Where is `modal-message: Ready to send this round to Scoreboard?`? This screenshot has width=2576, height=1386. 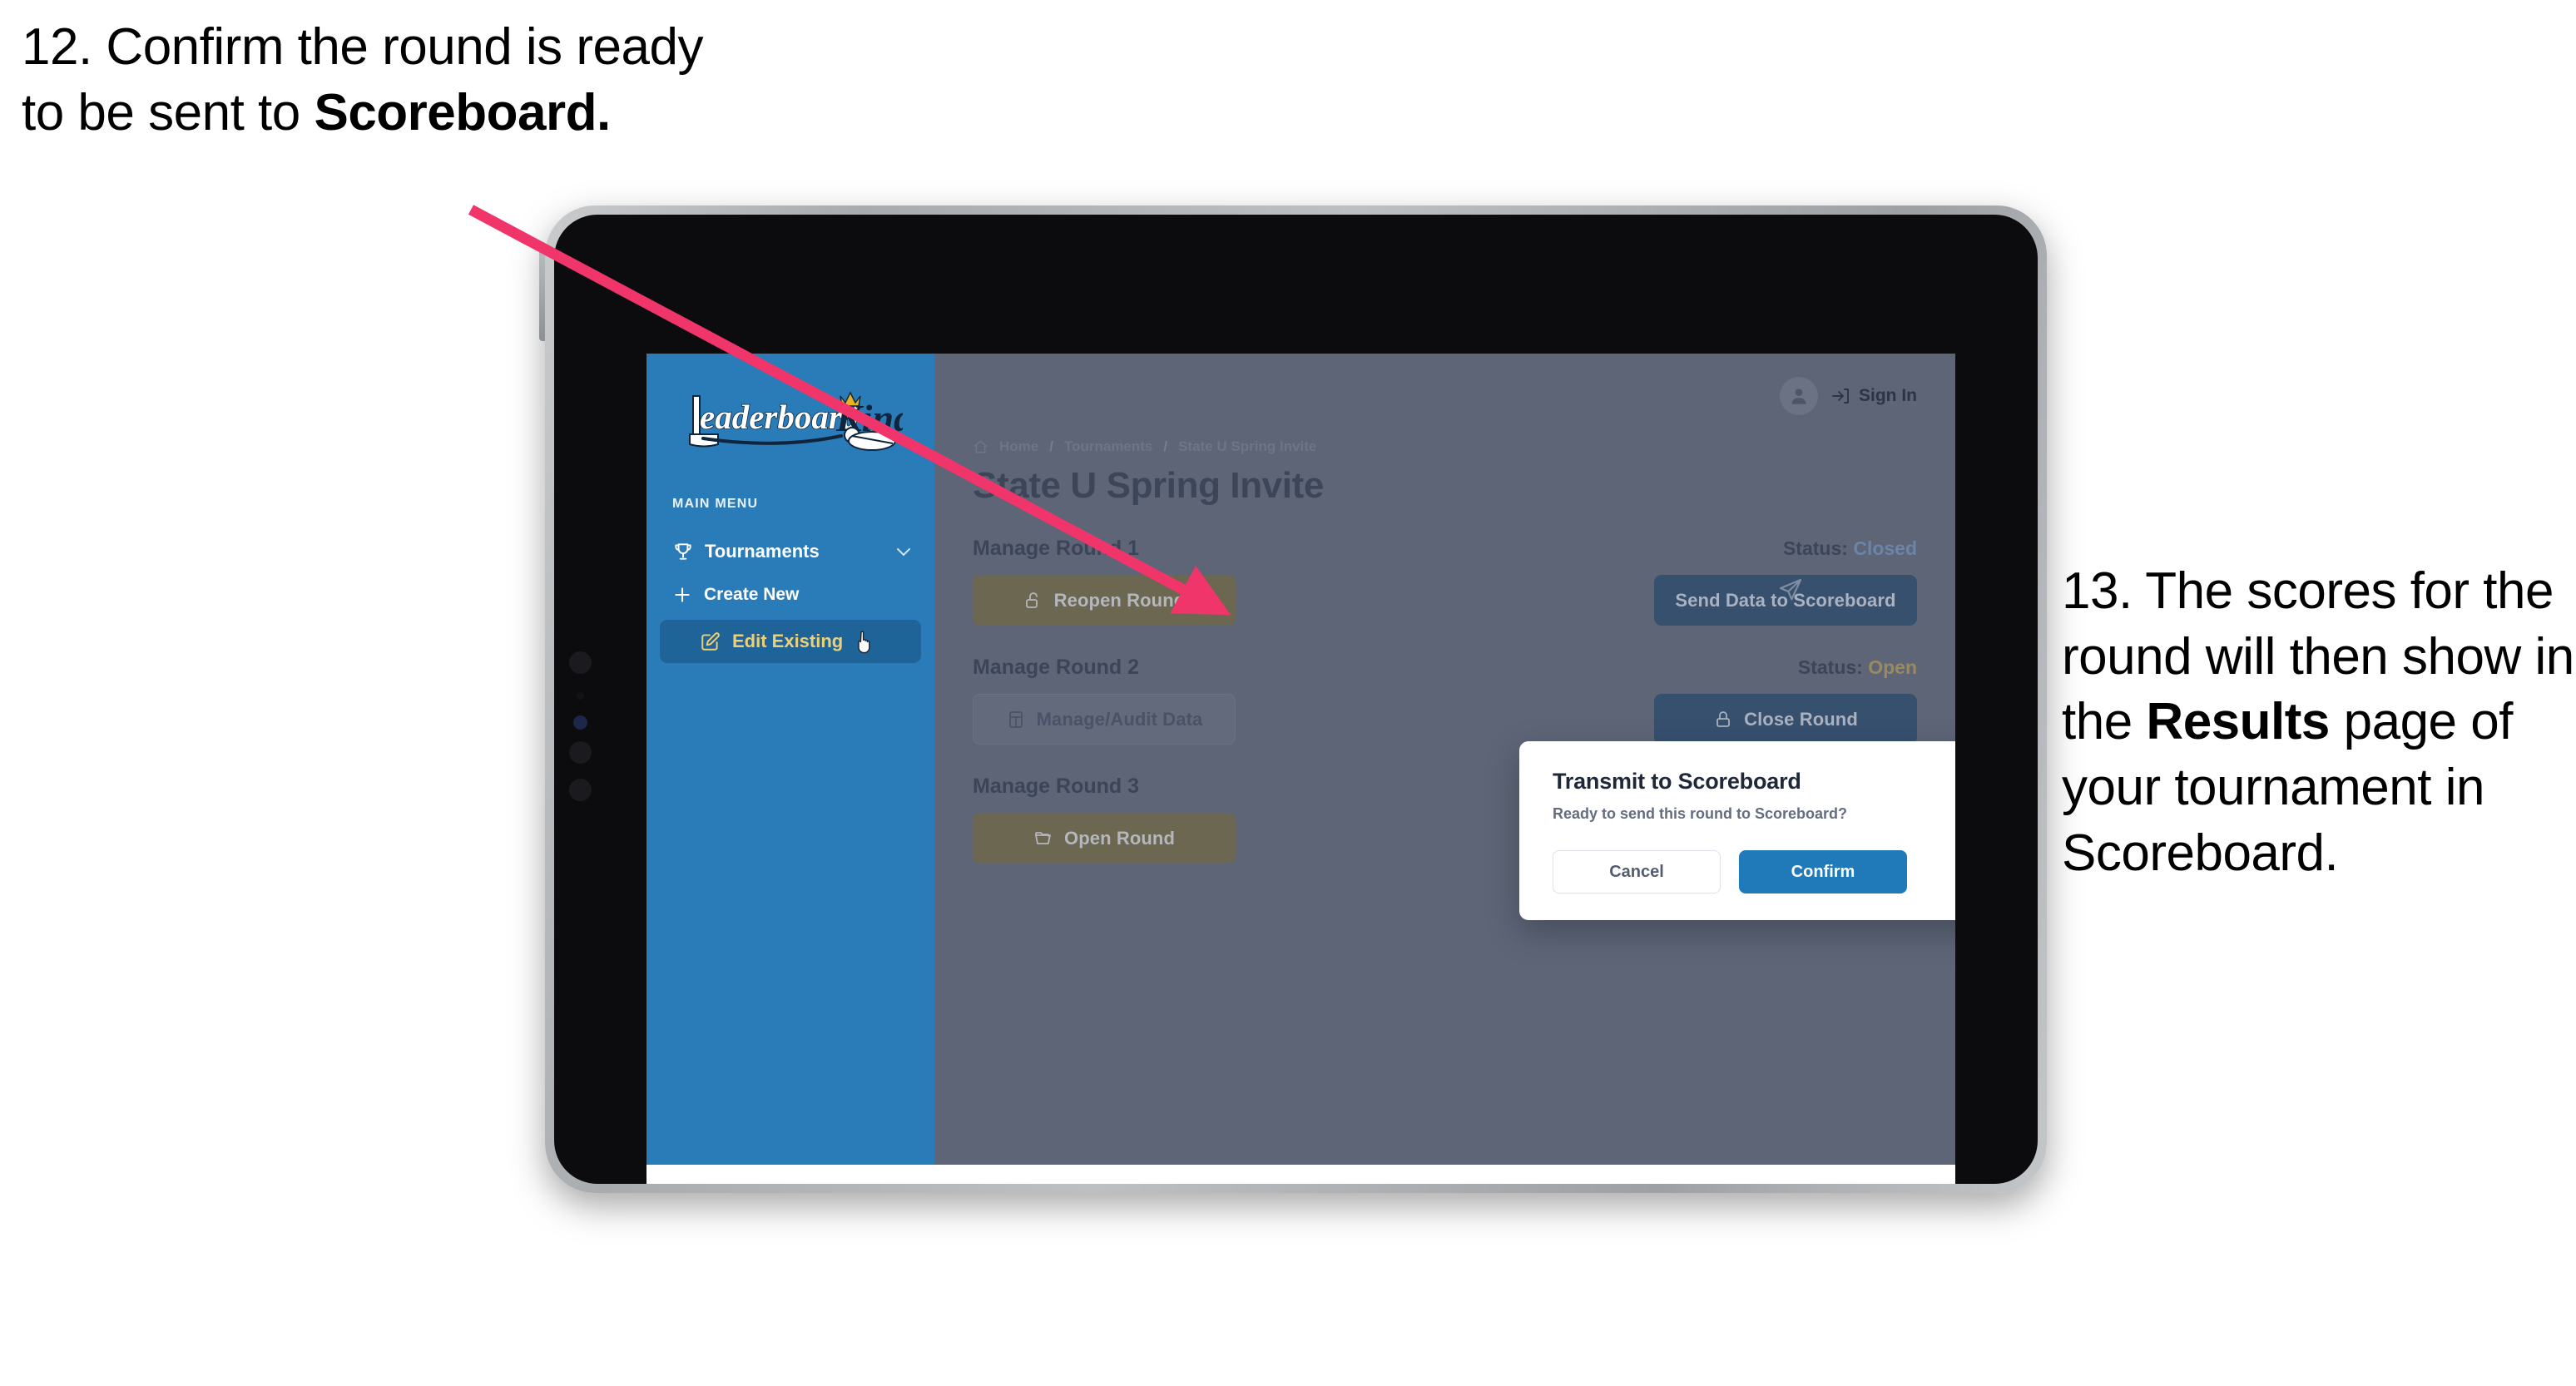 modal-message: Ready to send this round to Scoreboard? is located at coordinates (1700, 813).